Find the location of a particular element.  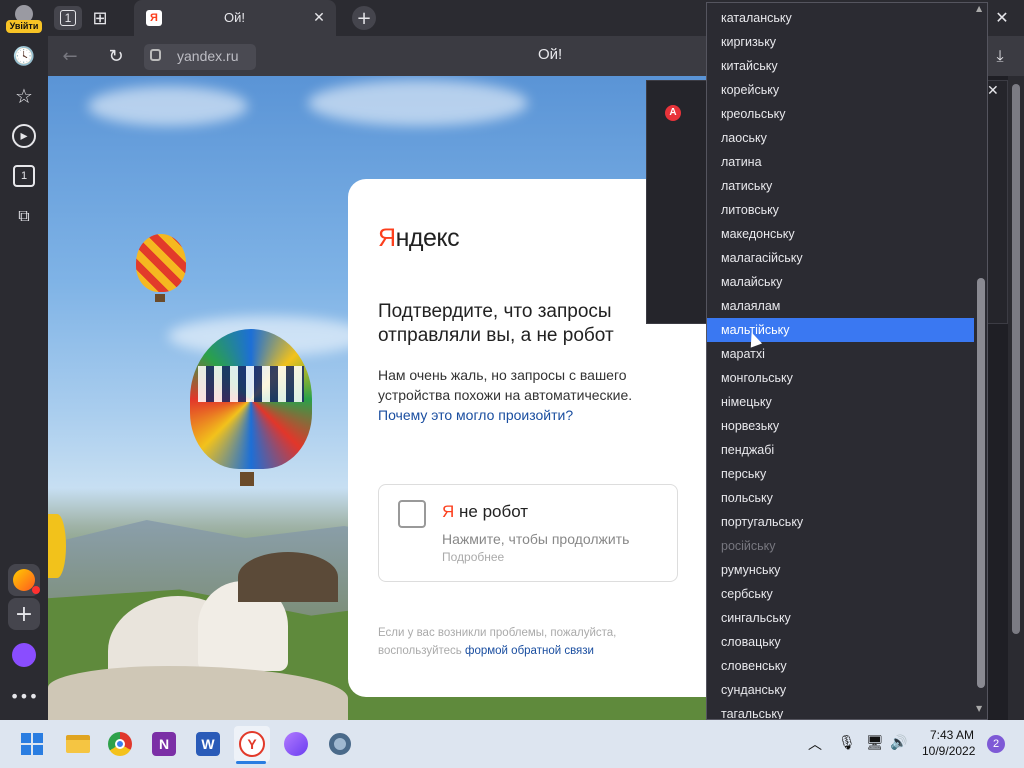

bookmarks-star-icon: ☆ is located at coordinates (24, 96).